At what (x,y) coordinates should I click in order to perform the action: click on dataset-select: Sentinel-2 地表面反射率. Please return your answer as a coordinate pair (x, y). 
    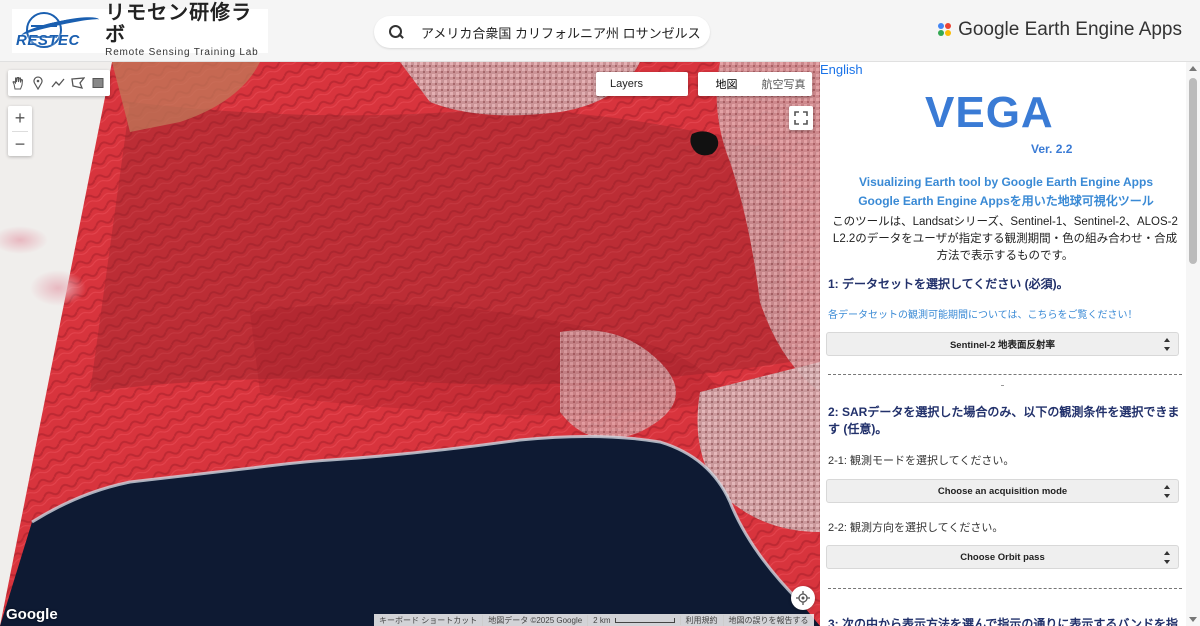
    Looking at the image, I should click on (1002, 344).